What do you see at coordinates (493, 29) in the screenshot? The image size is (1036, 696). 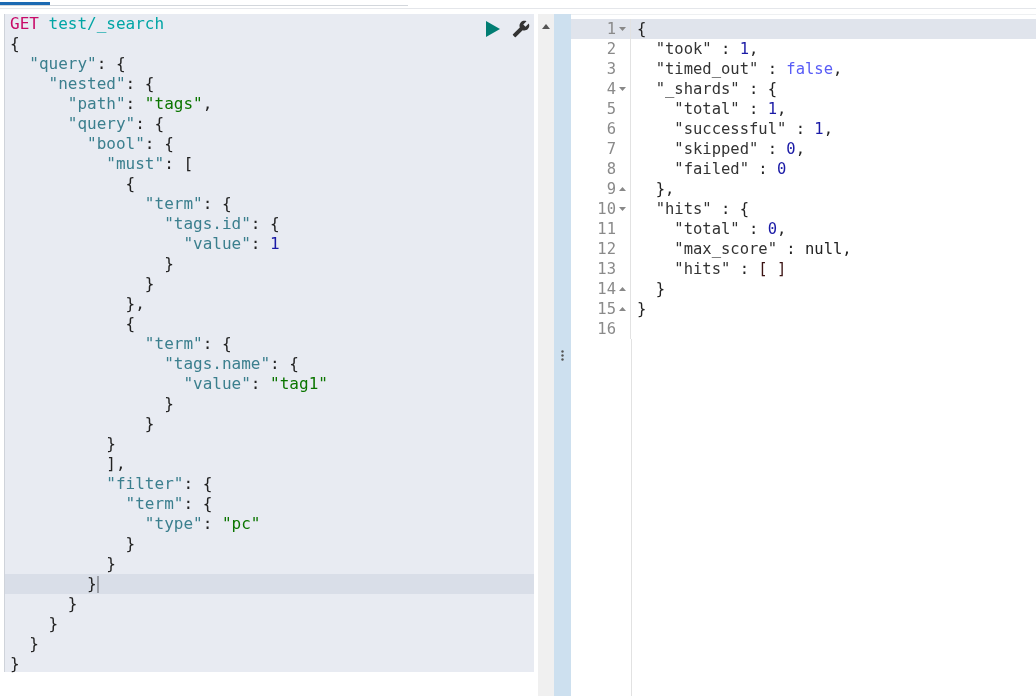 I see `run-button` at bounding box center [493, 29].